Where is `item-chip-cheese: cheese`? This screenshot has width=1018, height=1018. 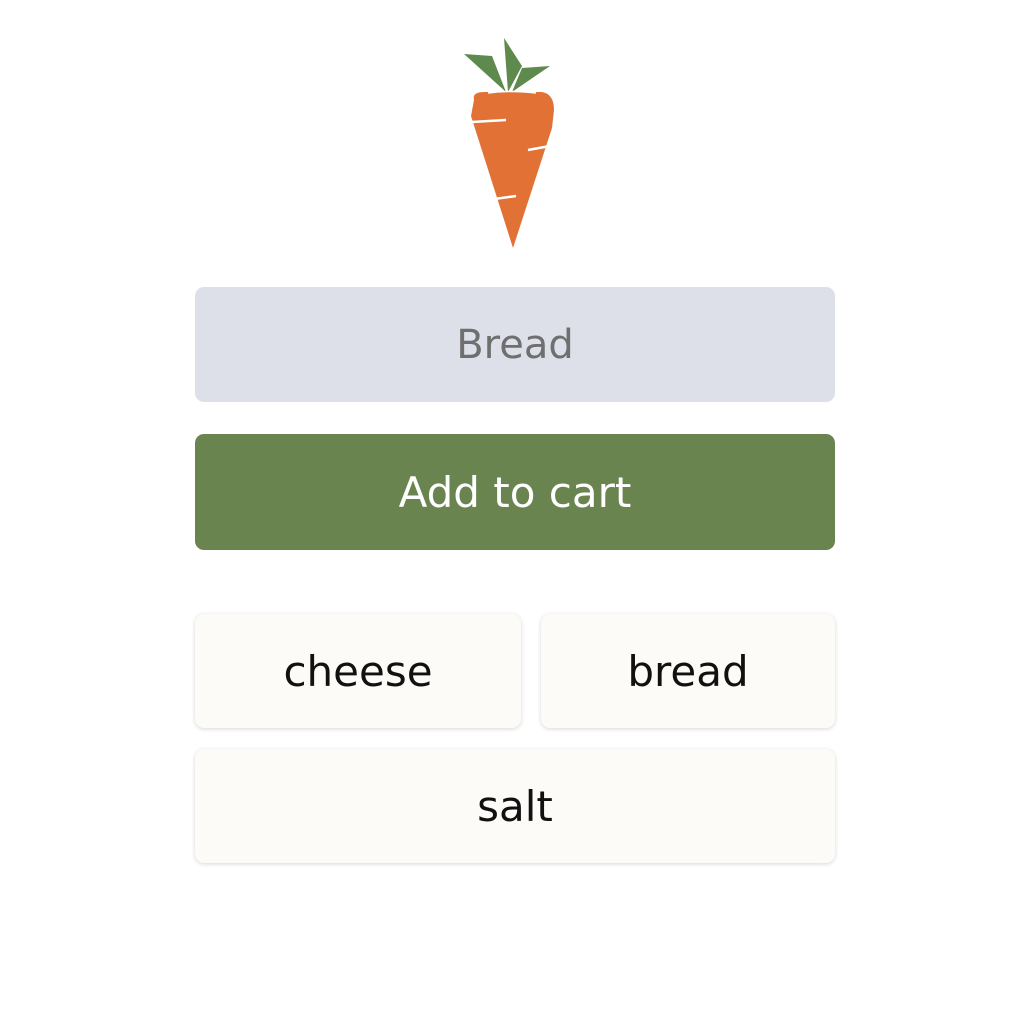
item-chip-cheese: cheese is located at coordinates (358, 671).